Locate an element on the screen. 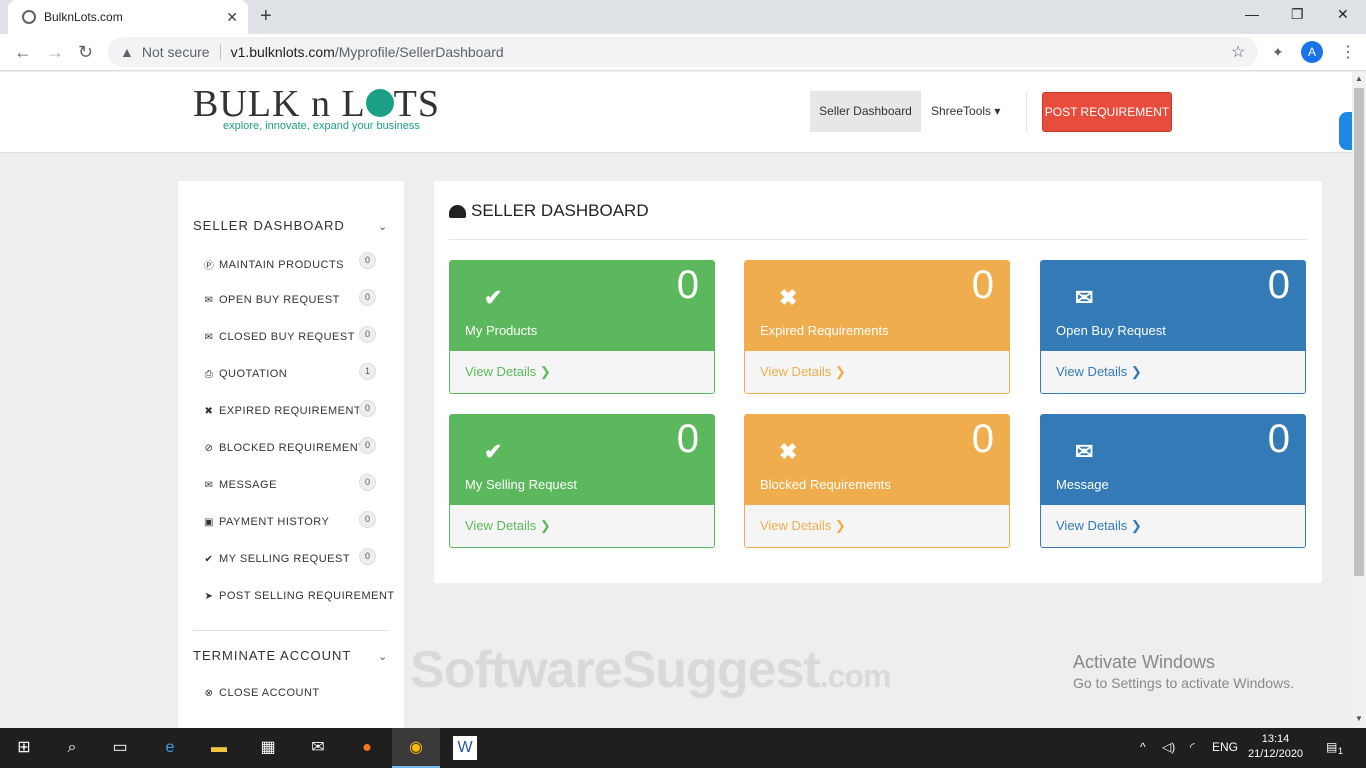 The image size is (1366, 768). close-circle-icon: ⊗ is located at coordinates (209, 693).